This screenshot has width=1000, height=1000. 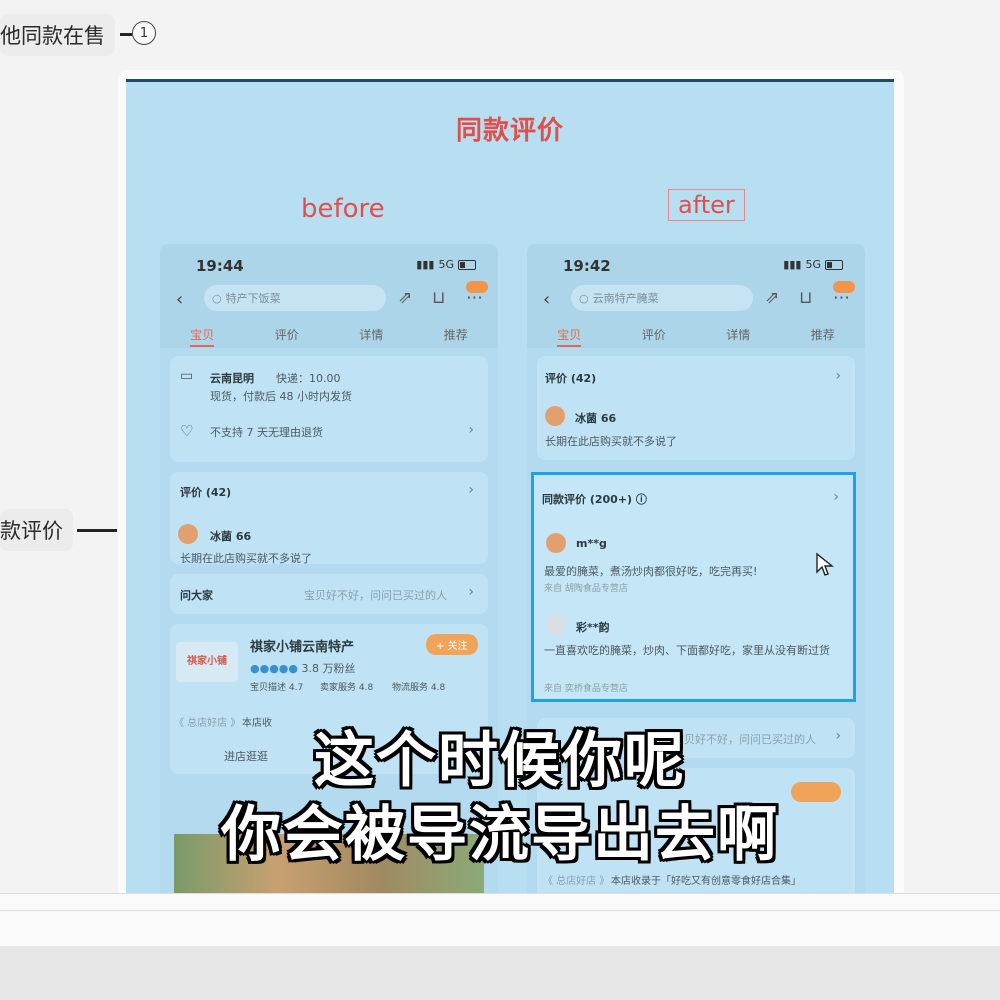 I want to click on shop-tag: 《 总店好店 》, so click(x=576, y=881).